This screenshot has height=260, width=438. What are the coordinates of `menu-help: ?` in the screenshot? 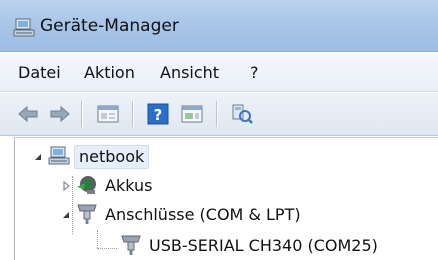 It's located at (254, 73).